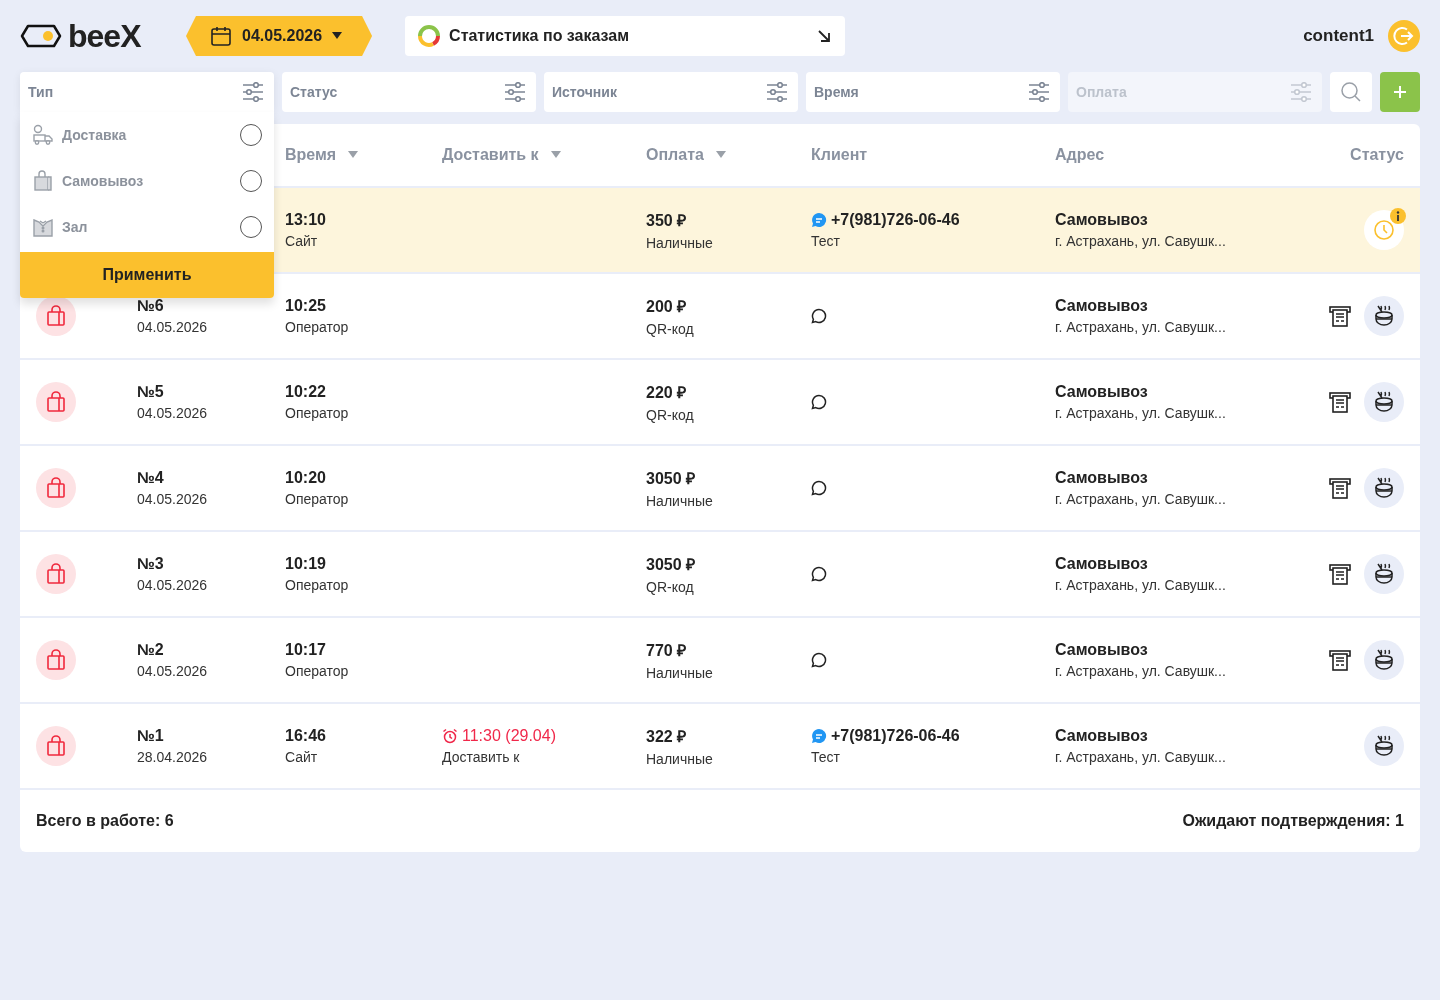 The image size is (1440, 1000). Describe the element at coordinates (306, 306) in the screenshot. I see `order-time: 10:25` at that location.